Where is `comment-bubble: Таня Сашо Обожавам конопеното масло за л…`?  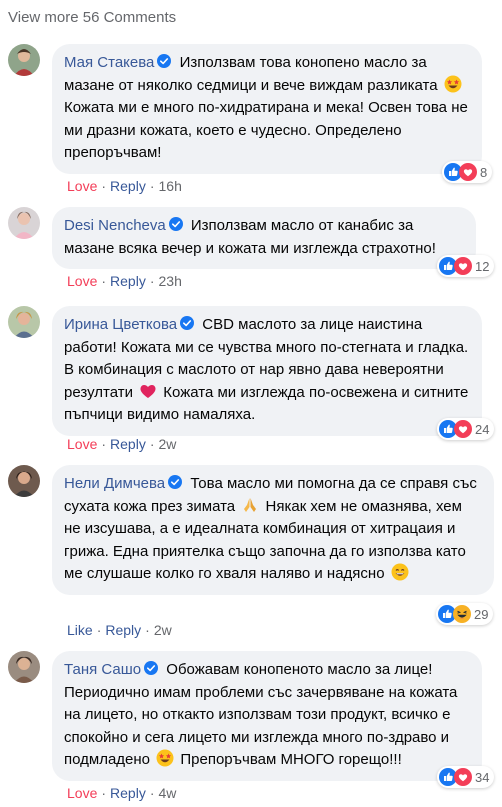
comment-bubble: Таня Сашо Обожавам конопеното масло за л… is located at coordinates (267, 716).